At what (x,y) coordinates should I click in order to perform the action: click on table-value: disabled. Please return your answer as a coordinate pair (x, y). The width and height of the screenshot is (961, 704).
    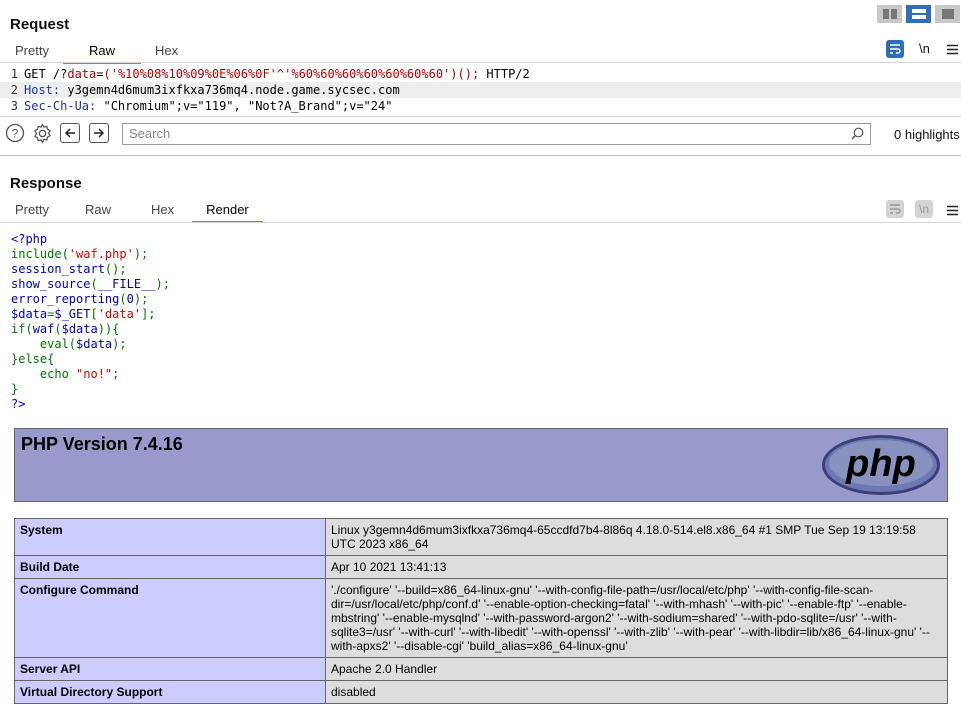
    Looking at the image, I should click on (636, 692).